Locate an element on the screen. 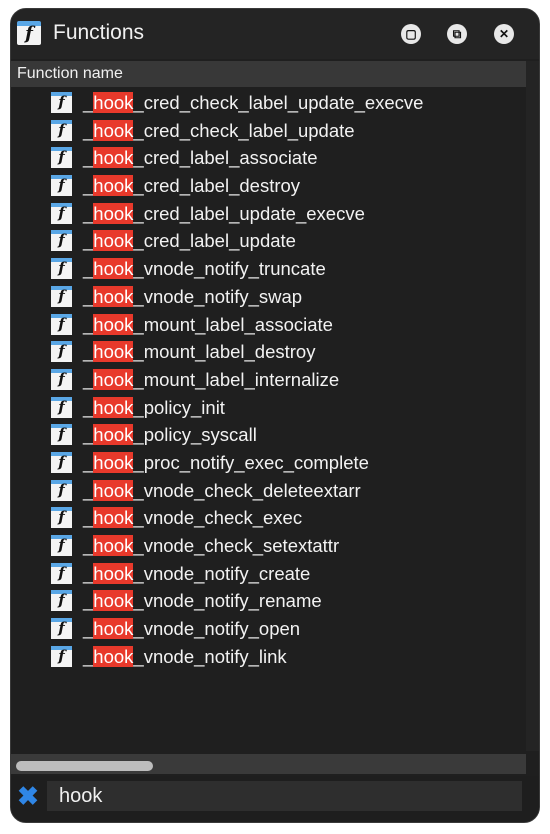 This screenshot has width=550, height=834. function-name: _hook_vnode_notify_truncate is located at coordinates (204, 269).